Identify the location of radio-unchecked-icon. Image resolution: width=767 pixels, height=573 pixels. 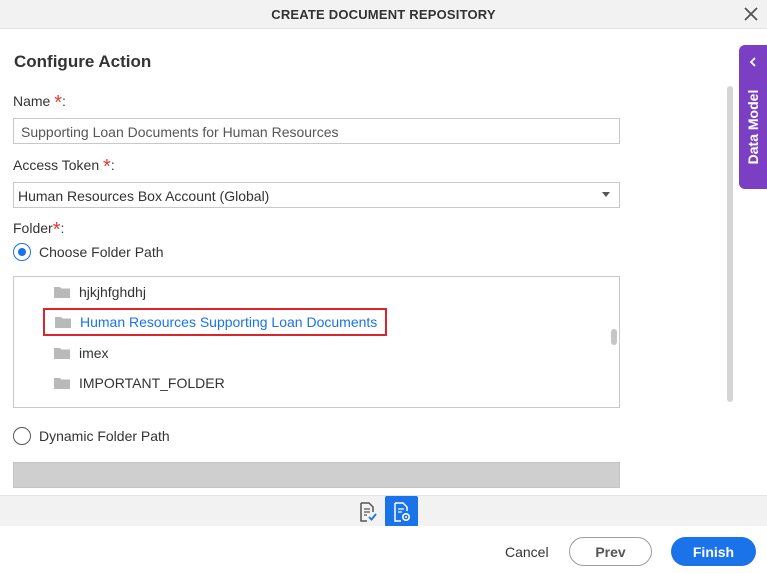
(22, 436).